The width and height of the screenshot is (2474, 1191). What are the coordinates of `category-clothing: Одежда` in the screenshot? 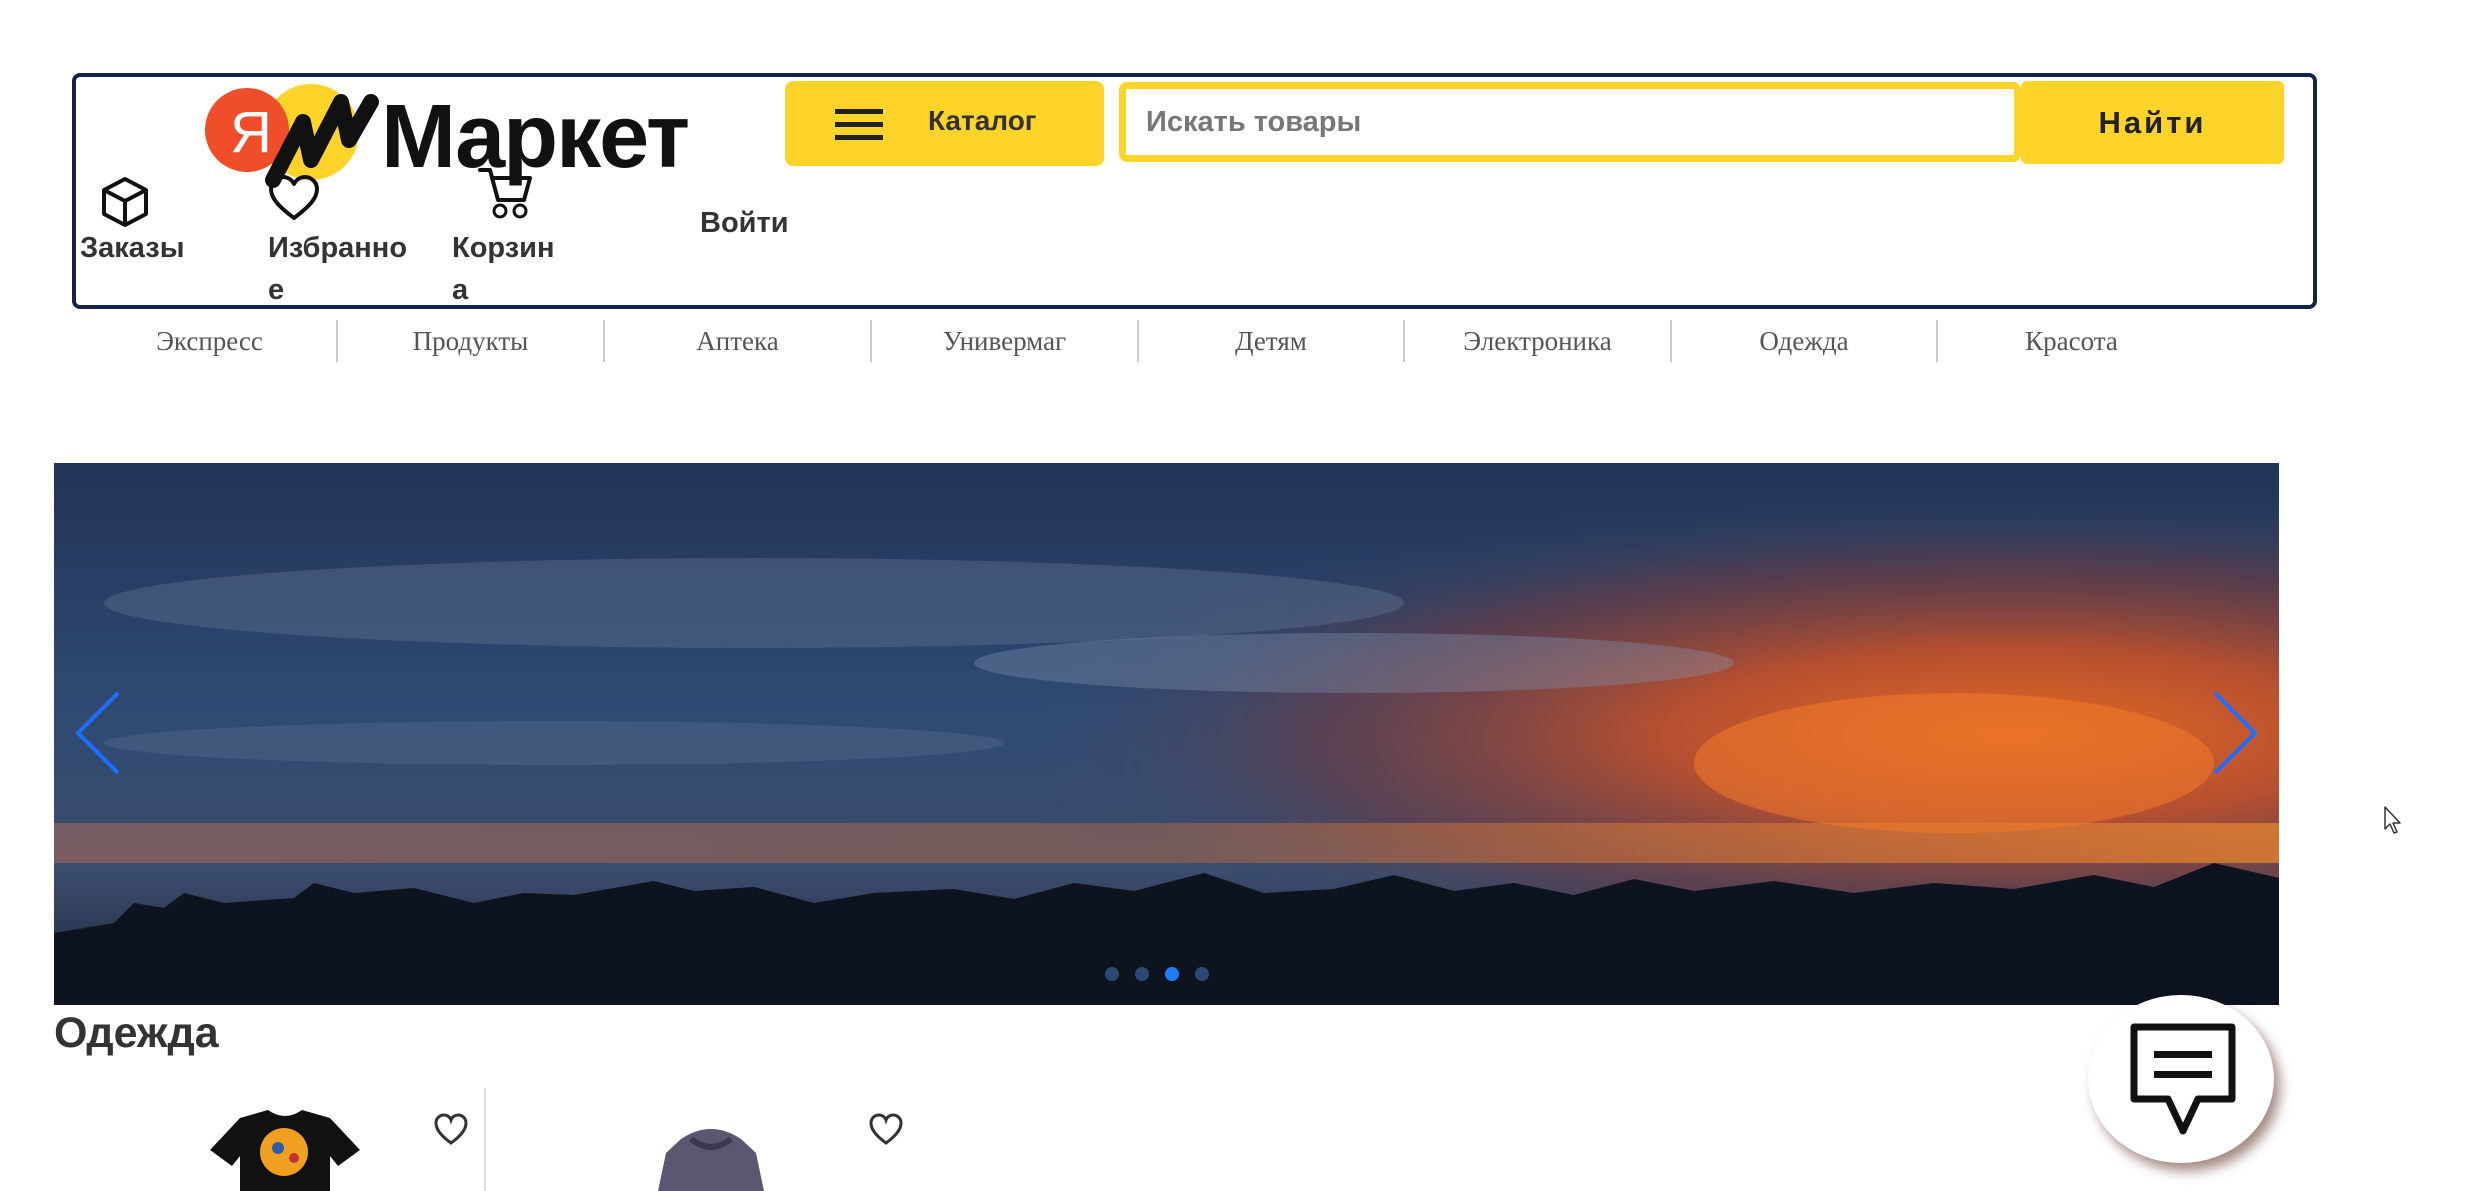 It's located at (1805, 341).